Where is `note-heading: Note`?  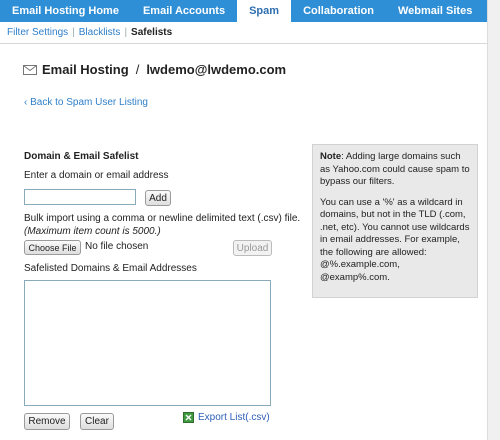
note-heading: Note is located at coordinates (331, 156).